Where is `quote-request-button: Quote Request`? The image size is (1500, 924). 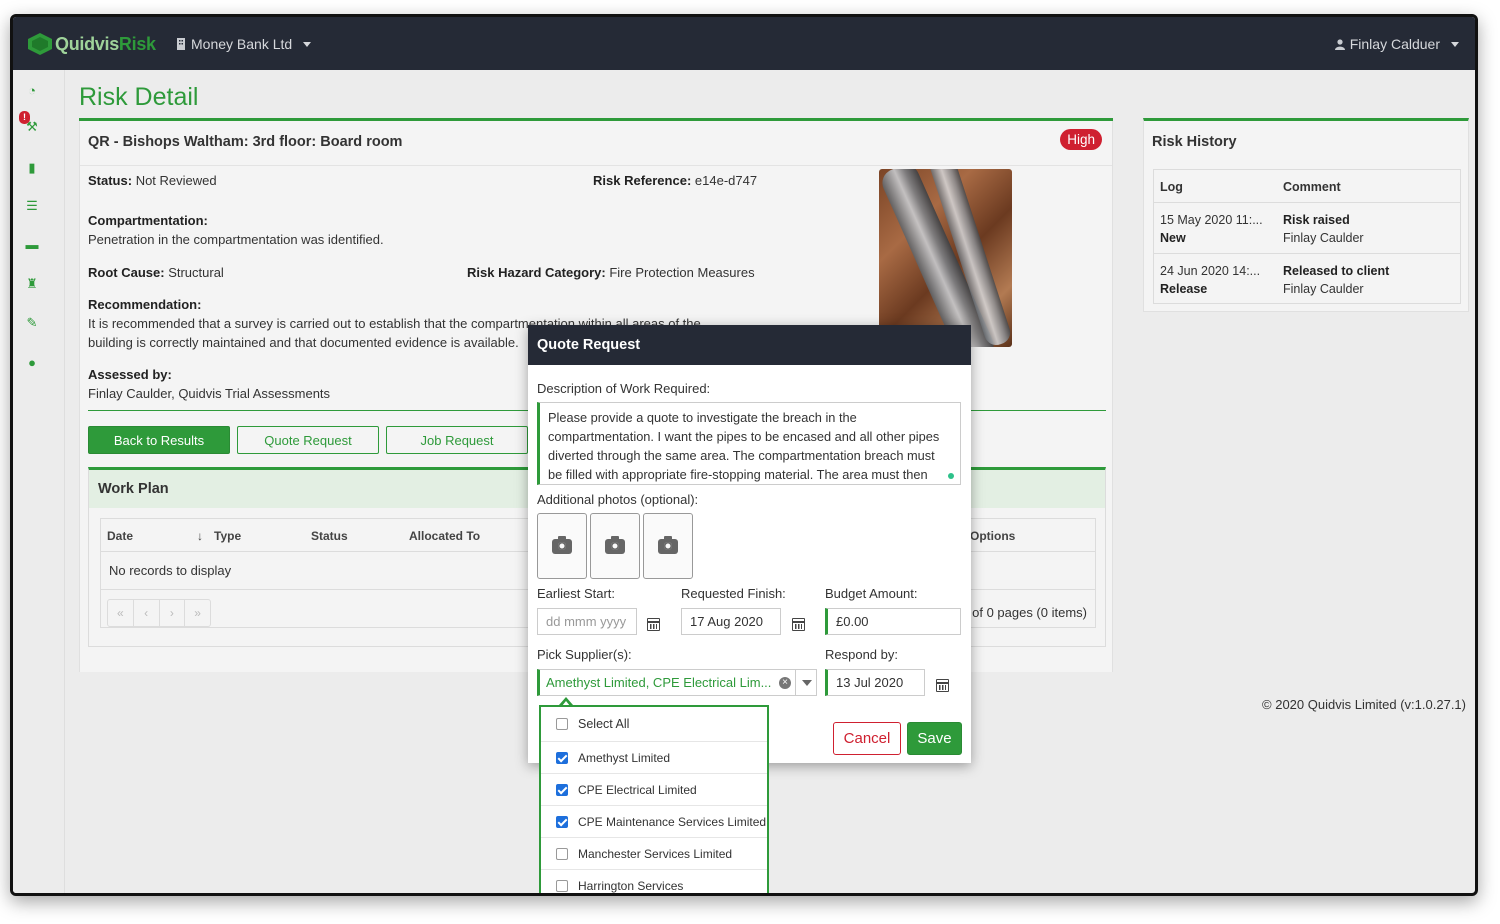 quote-request-button: Quote Request is located at coordinates (308, 440).